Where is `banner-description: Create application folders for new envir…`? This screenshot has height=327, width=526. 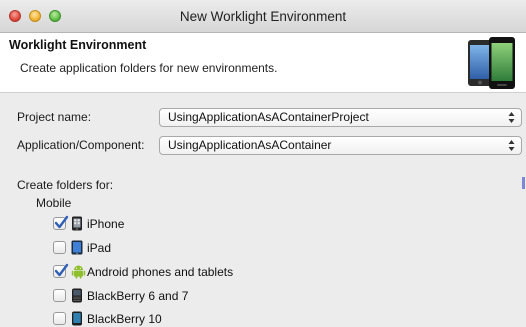
banner-description: Create application folders for new envir… is located at coordinates (149, 68).